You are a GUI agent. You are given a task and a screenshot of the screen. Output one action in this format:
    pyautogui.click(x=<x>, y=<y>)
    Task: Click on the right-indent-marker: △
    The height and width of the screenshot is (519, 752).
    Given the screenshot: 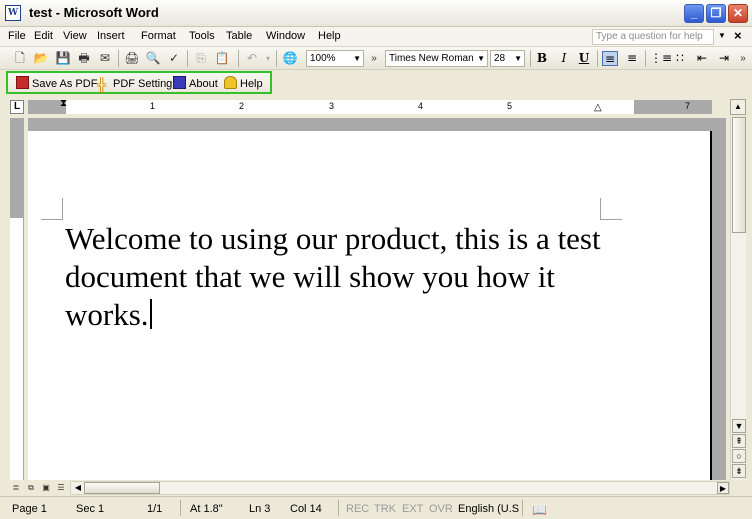 What is the action you would take?
    pyautogui.click(x=598, y=107)
    